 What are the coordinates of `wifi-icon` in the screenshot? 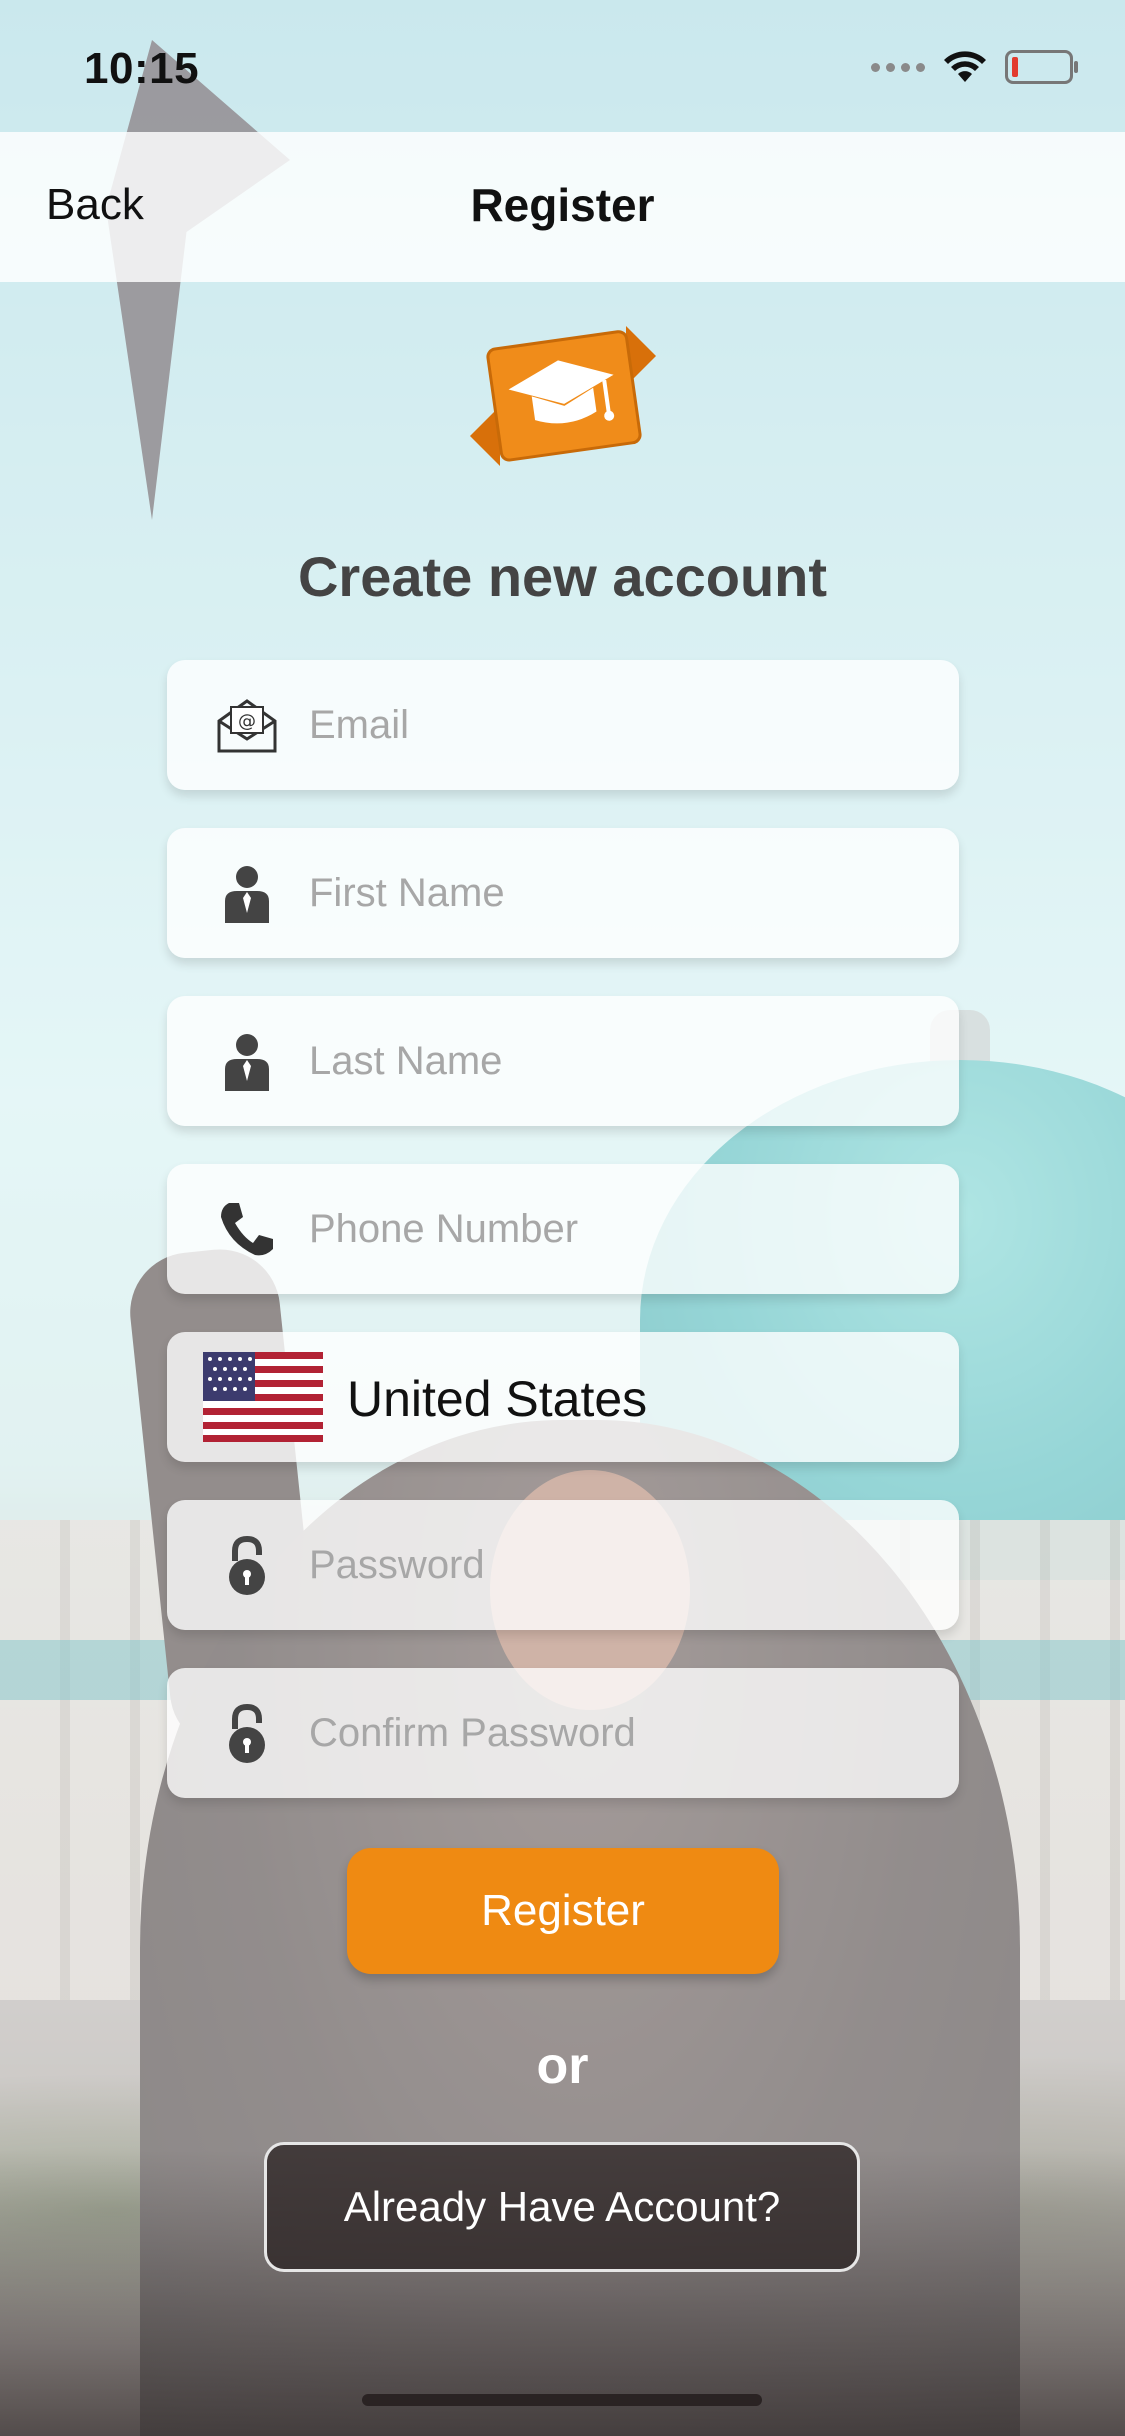 It's located at (965, 66).